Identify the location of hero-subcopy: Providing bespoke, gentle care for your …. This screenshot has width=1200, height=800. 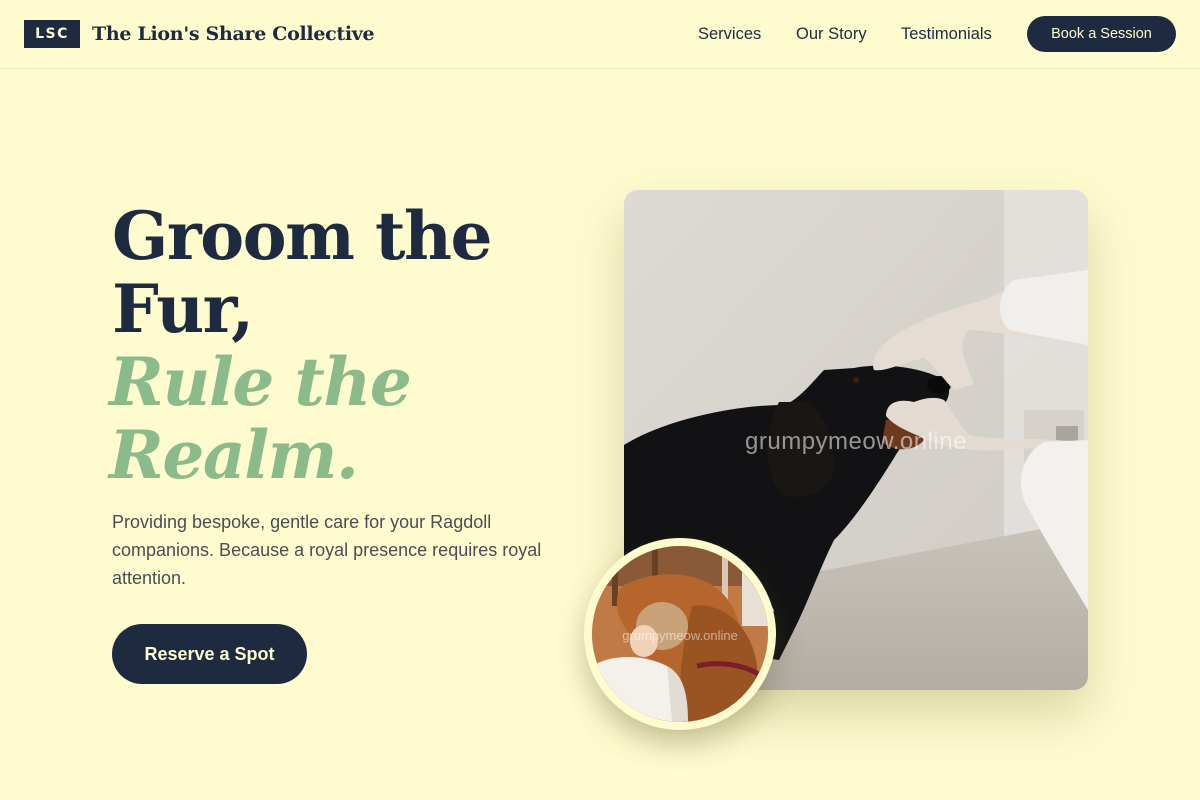
(327, 550).